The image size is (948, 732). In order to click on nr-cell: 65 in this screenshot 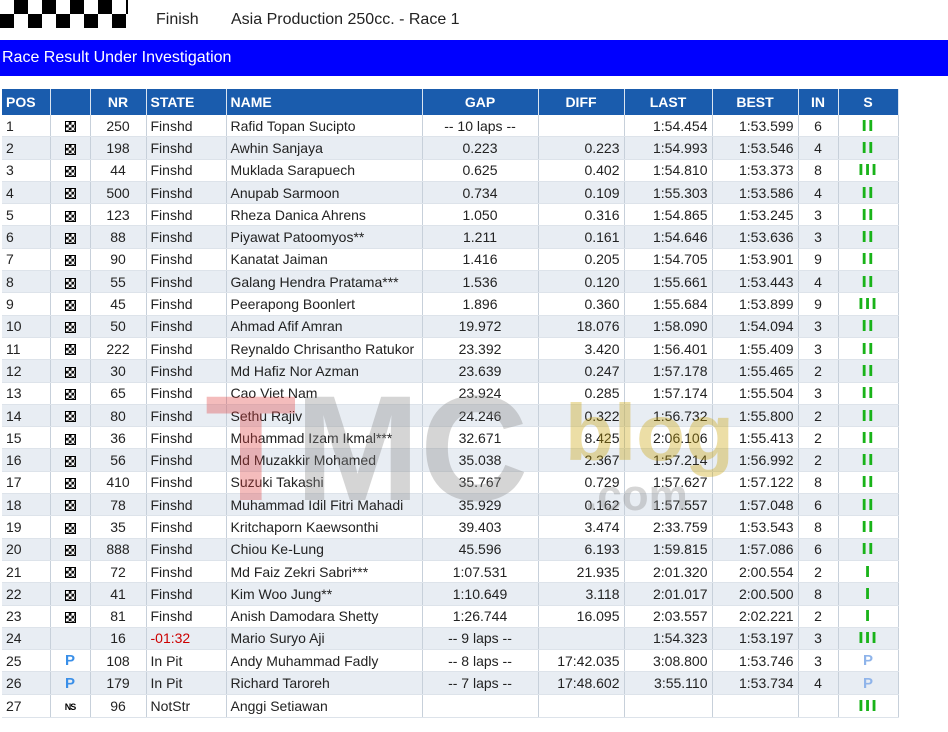, I will do `click(118, 393)`.